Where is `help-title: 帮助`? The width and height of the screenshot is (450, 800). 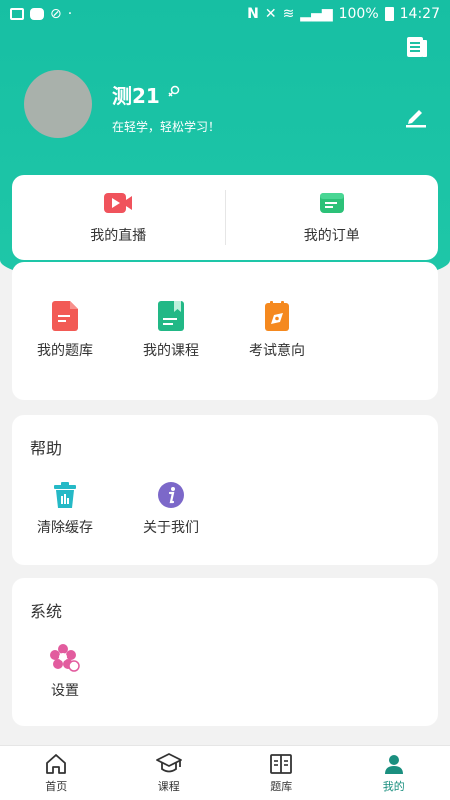
help-title: 帮助 is located at coordinates (46, 448).